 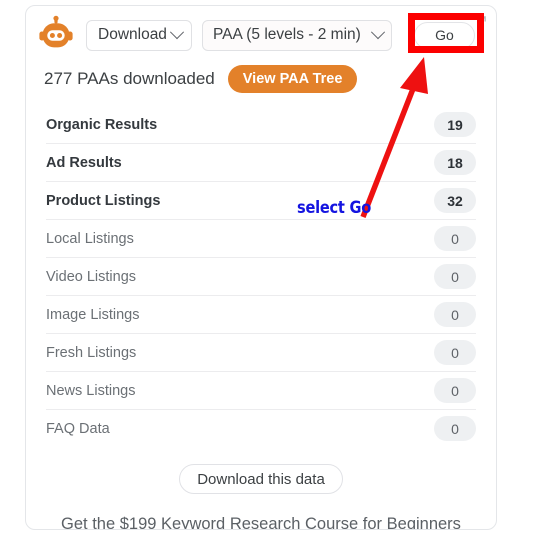 What do you see at coordinates (93, 314) in the screenshot?
I see `row-label: Image Listings` at bounding box center [93, 314].